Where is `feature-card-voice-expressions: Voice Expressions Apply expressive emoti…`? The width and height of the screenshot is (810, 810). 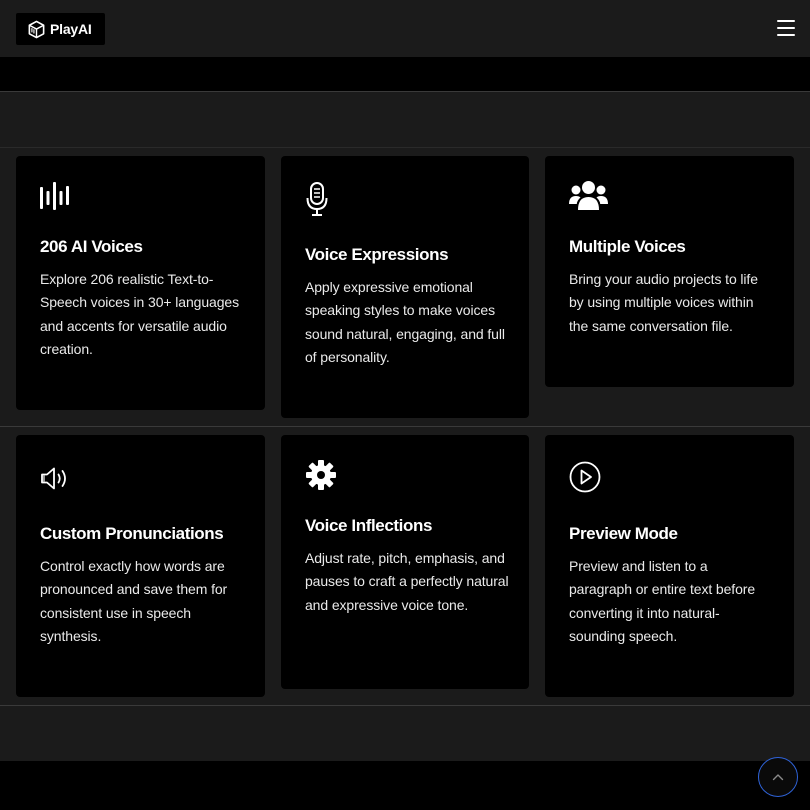
feature-card-voice-expressions: Voice Expressions Apply expressive emoti… is located at coordinates (405, 287).